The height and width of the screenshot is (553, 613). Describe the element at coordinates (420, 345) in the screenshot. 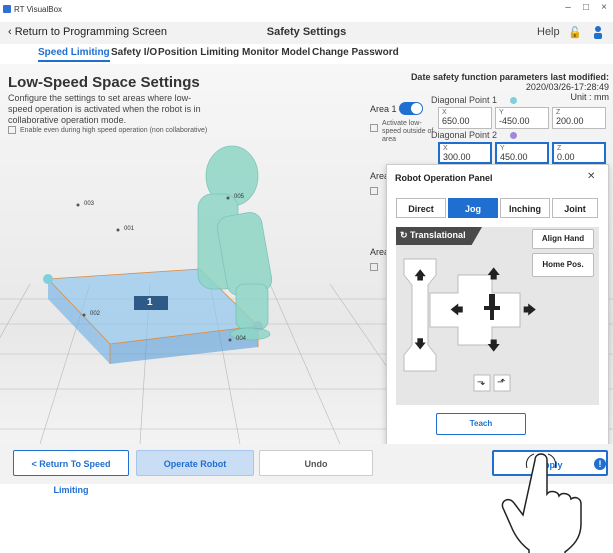

I see `z-down-arrow-icon: 🡇` at that location.